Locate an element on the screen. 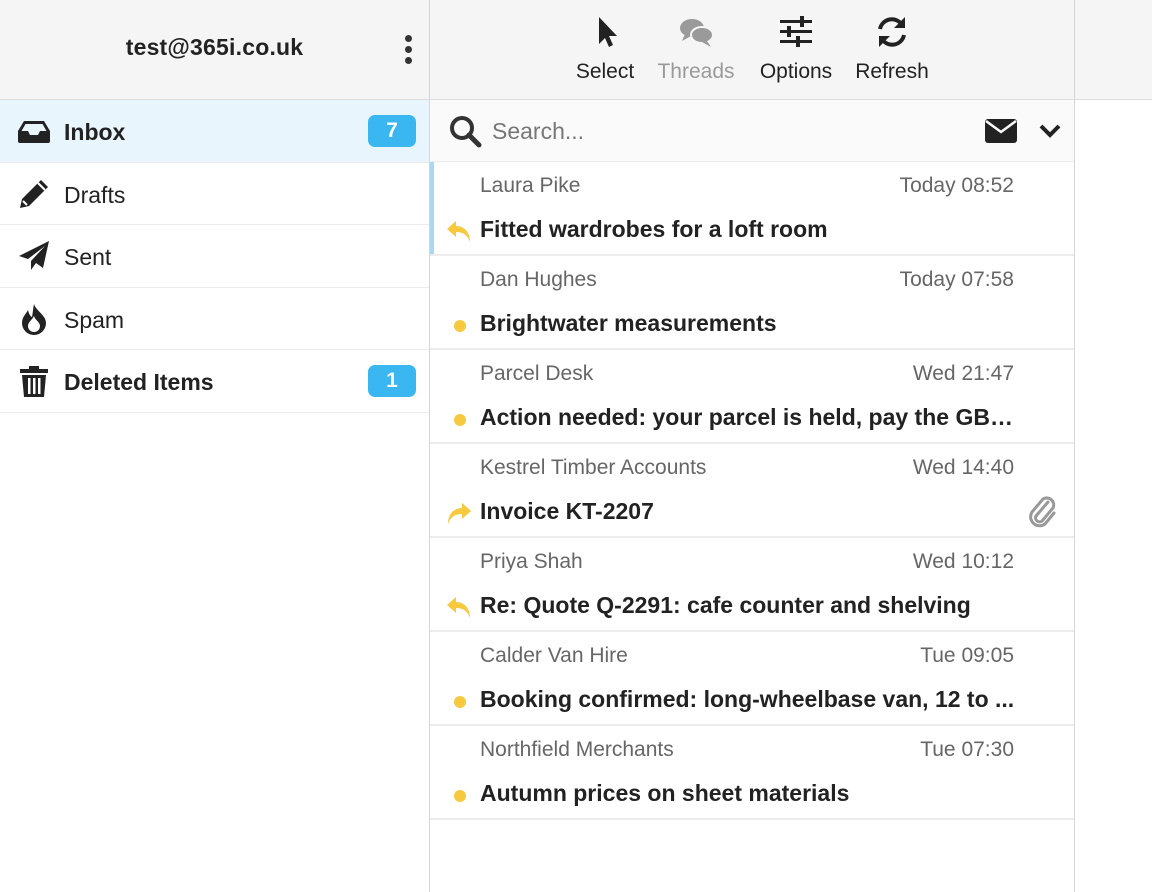 The image size is (1152, 892). message-time: Today 08:52 is located at coordinates (956, 185).